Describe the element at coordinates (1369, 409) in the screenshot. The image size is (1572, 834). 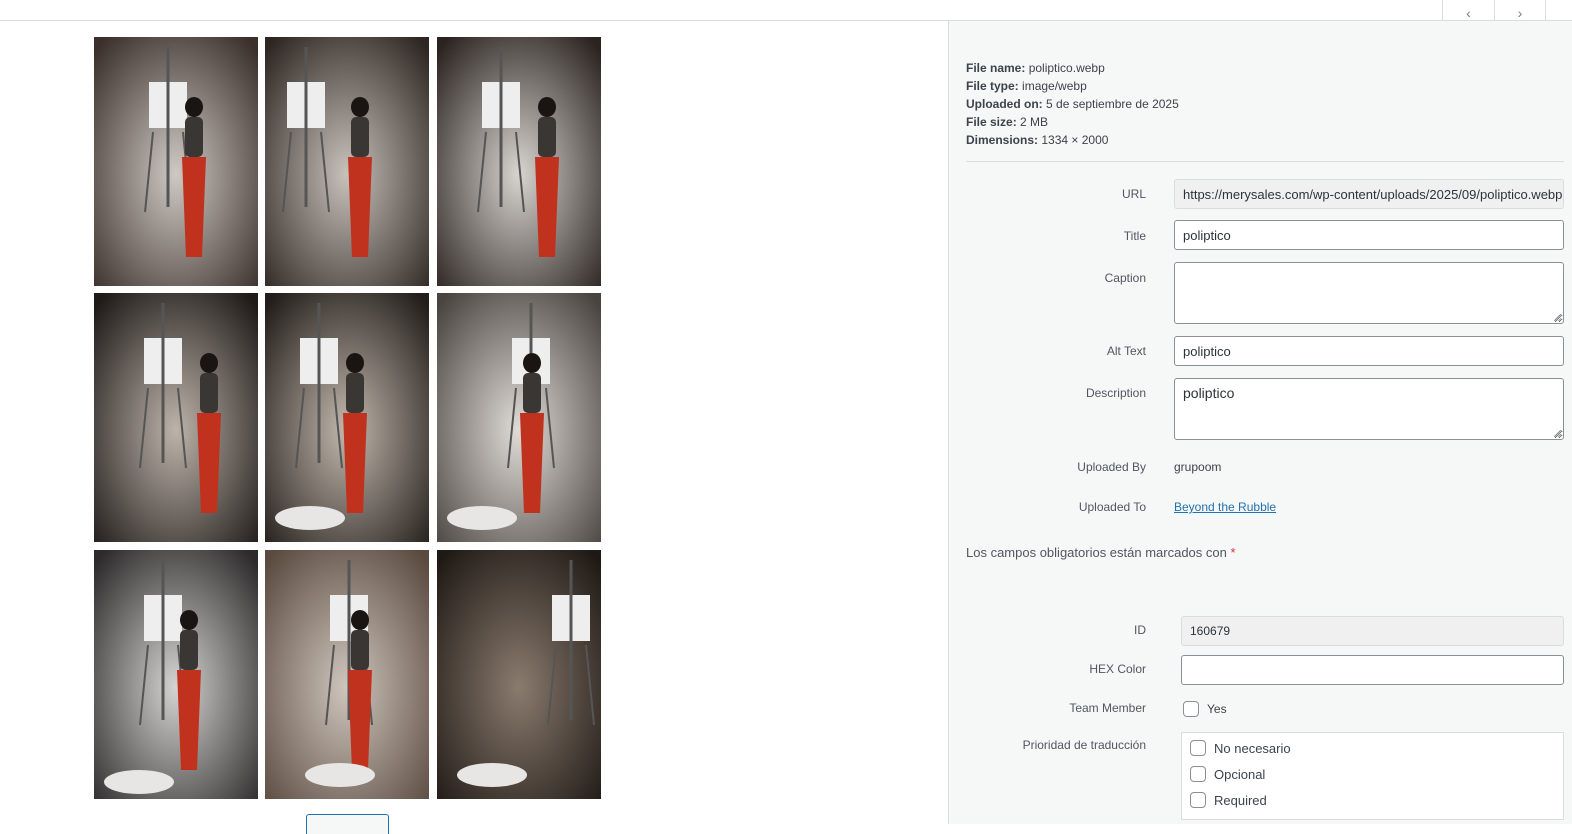
I see `description-field: poliptico` at that location.